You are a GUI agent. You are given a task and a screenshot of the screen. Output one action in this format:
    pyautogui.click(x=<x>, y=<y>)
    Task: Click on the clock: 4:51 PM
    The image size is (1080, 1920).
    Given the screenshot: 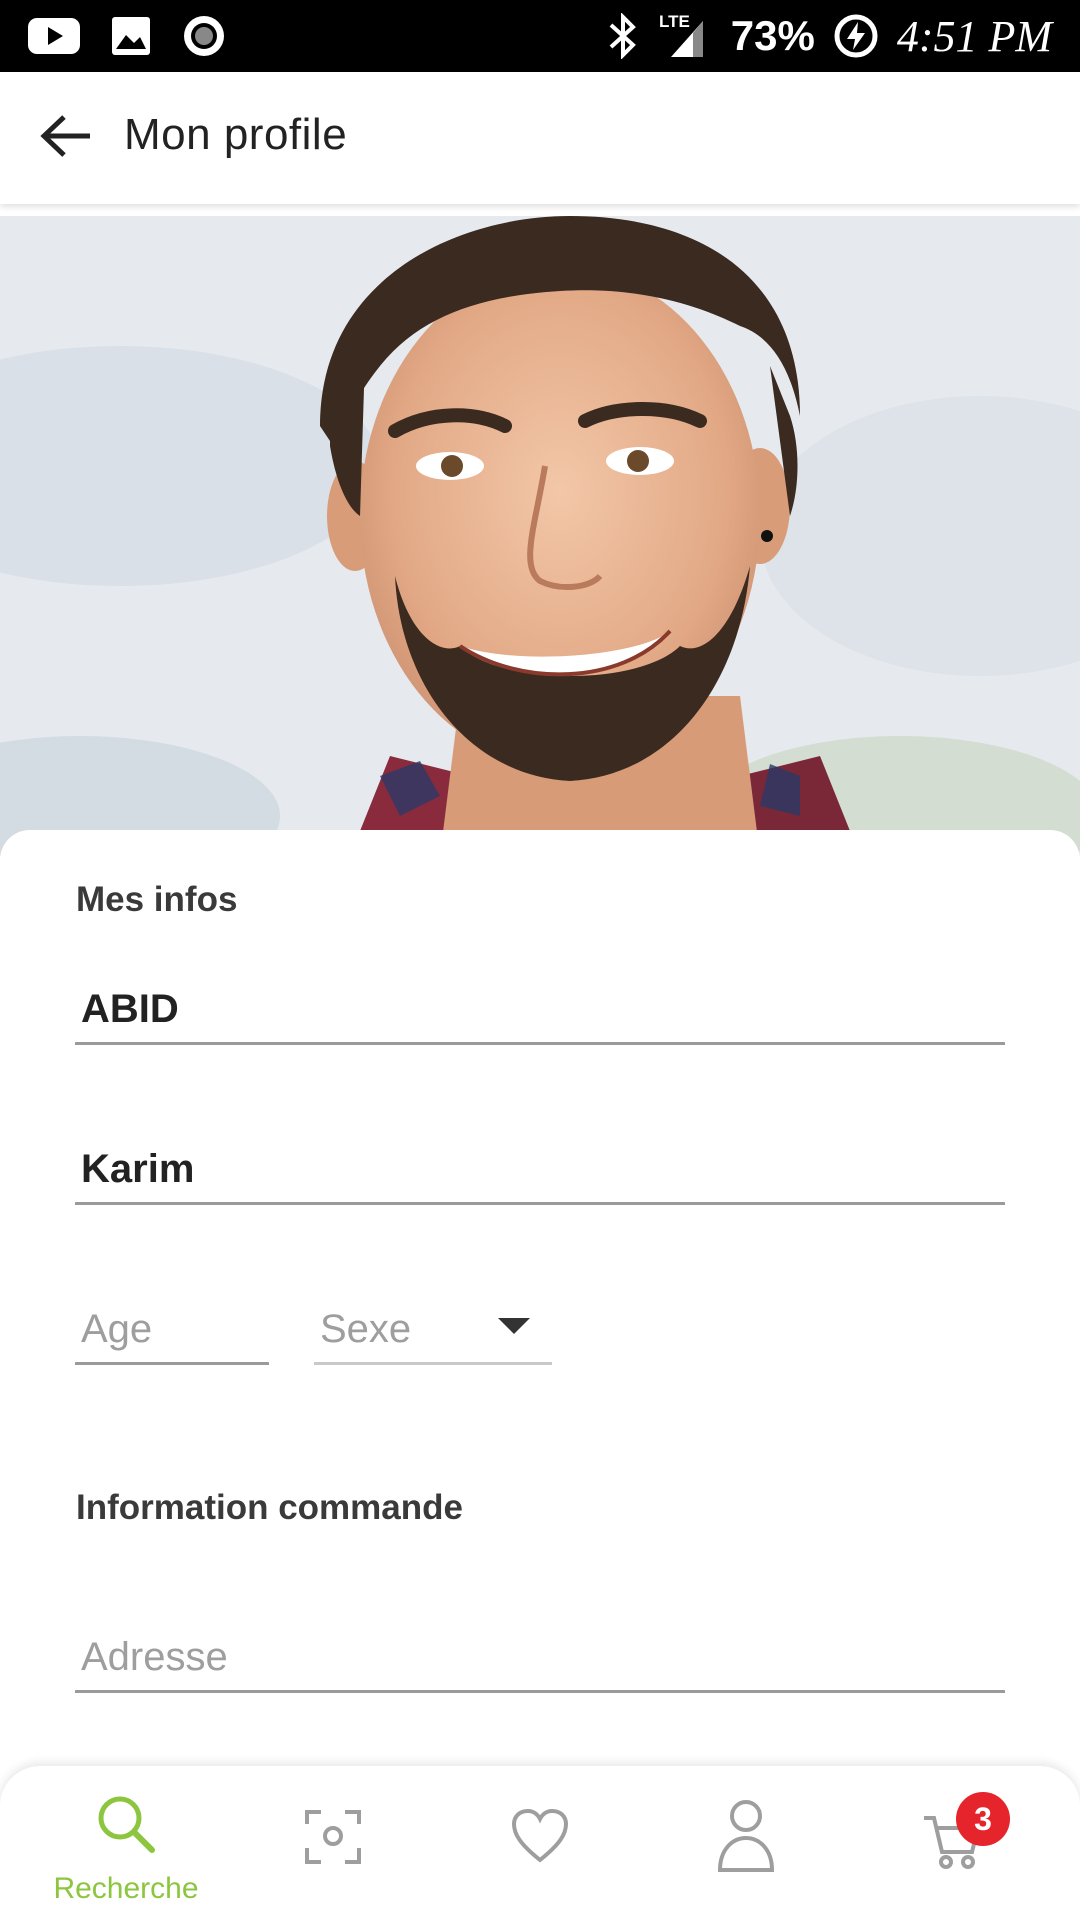 What is the action you would take?
    pyautogui.click(x=974, y=36)
    